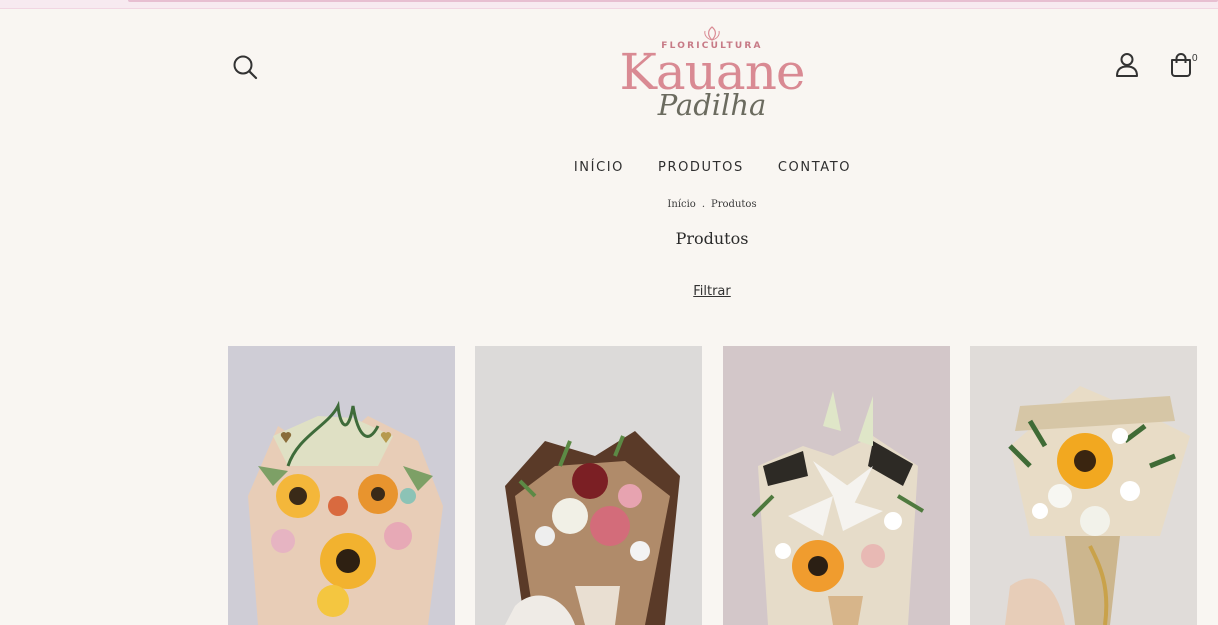 Image resolution: width=1218 pixels, height=625 pixels. I want to click on logo-surname: Padilha, so click(712, 105).